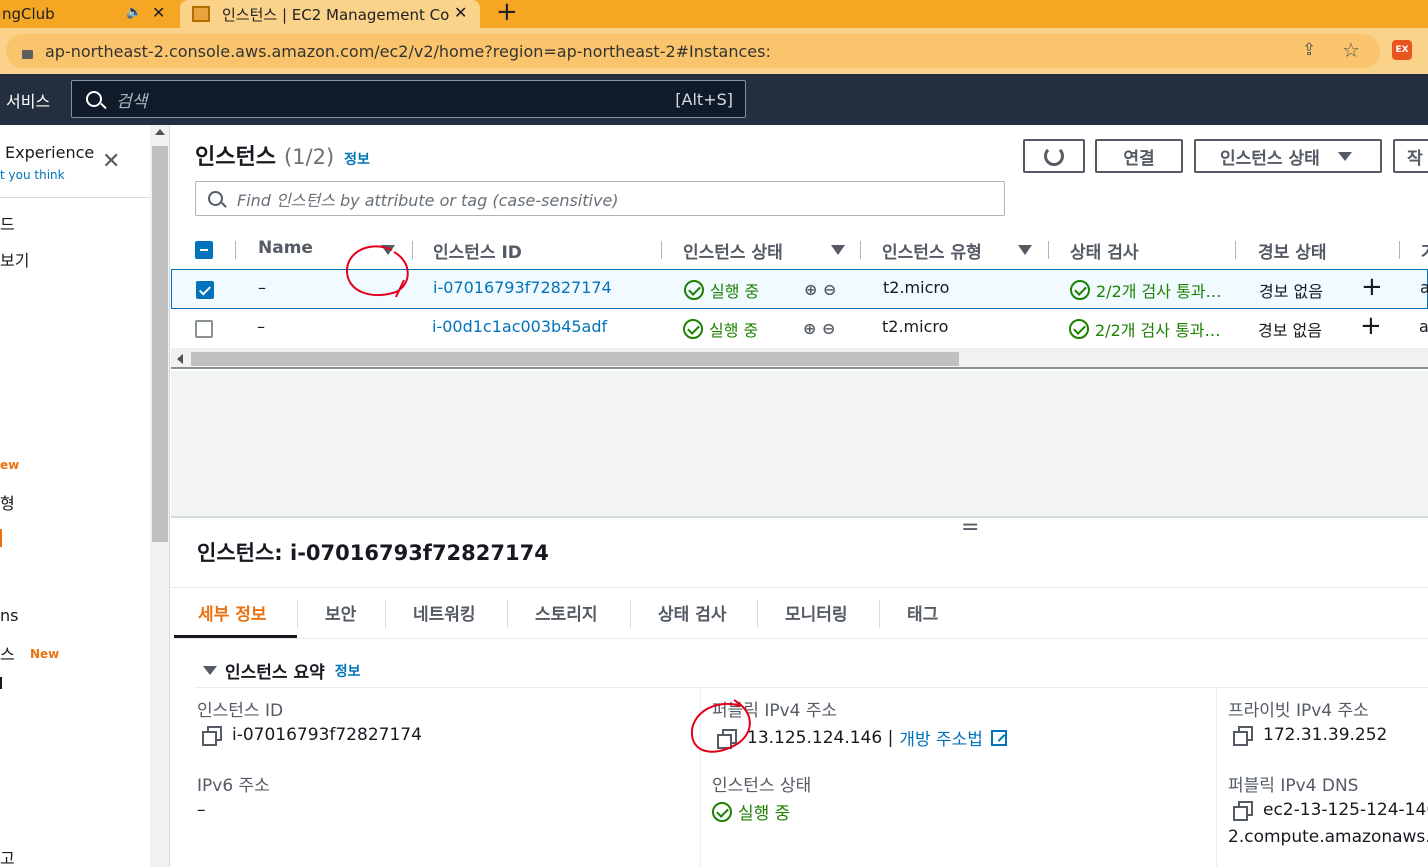 Image resolution: width=1428 pixels, height=867 pixels. What do you see at coordinates (998, 737) in the screenshot?
I see `external-link-icon` at bounding box center [998, 737].